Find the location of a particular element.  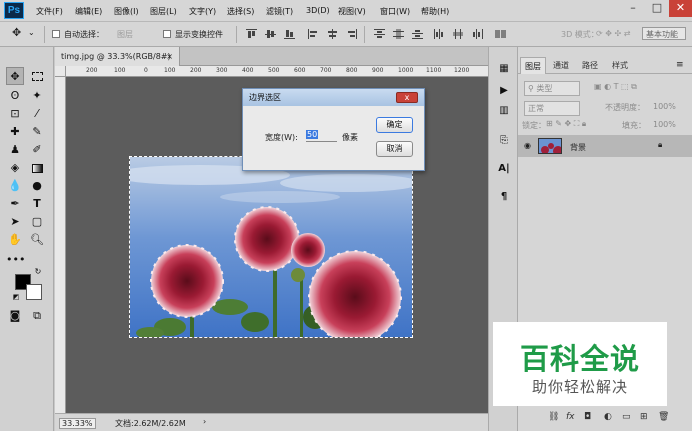

auto-select-target-dropdown: 图层 is located at coordinates (125, 34).